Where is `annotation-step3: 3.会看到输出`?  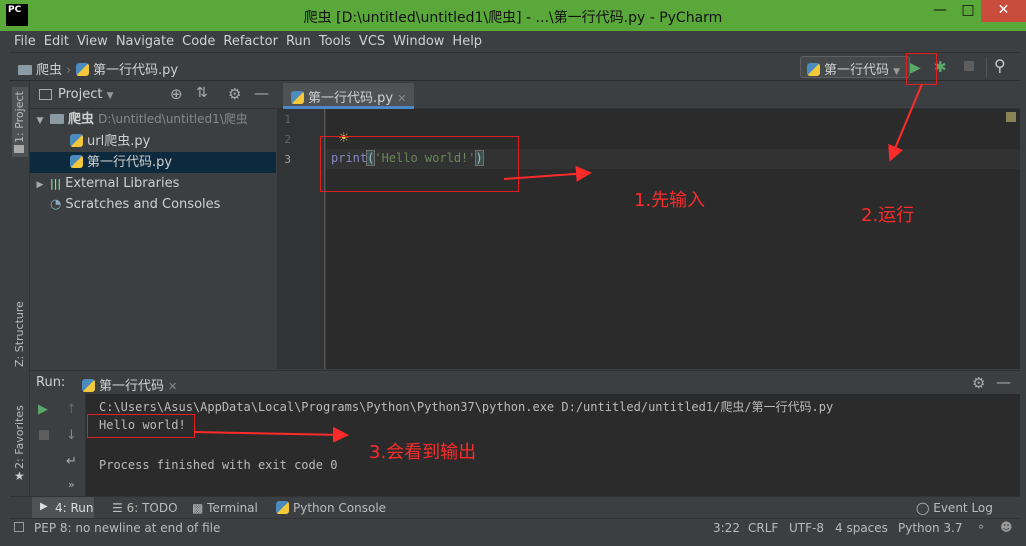
annotation-step3: 3.会看到输出 is located at coordinates (423, 452).